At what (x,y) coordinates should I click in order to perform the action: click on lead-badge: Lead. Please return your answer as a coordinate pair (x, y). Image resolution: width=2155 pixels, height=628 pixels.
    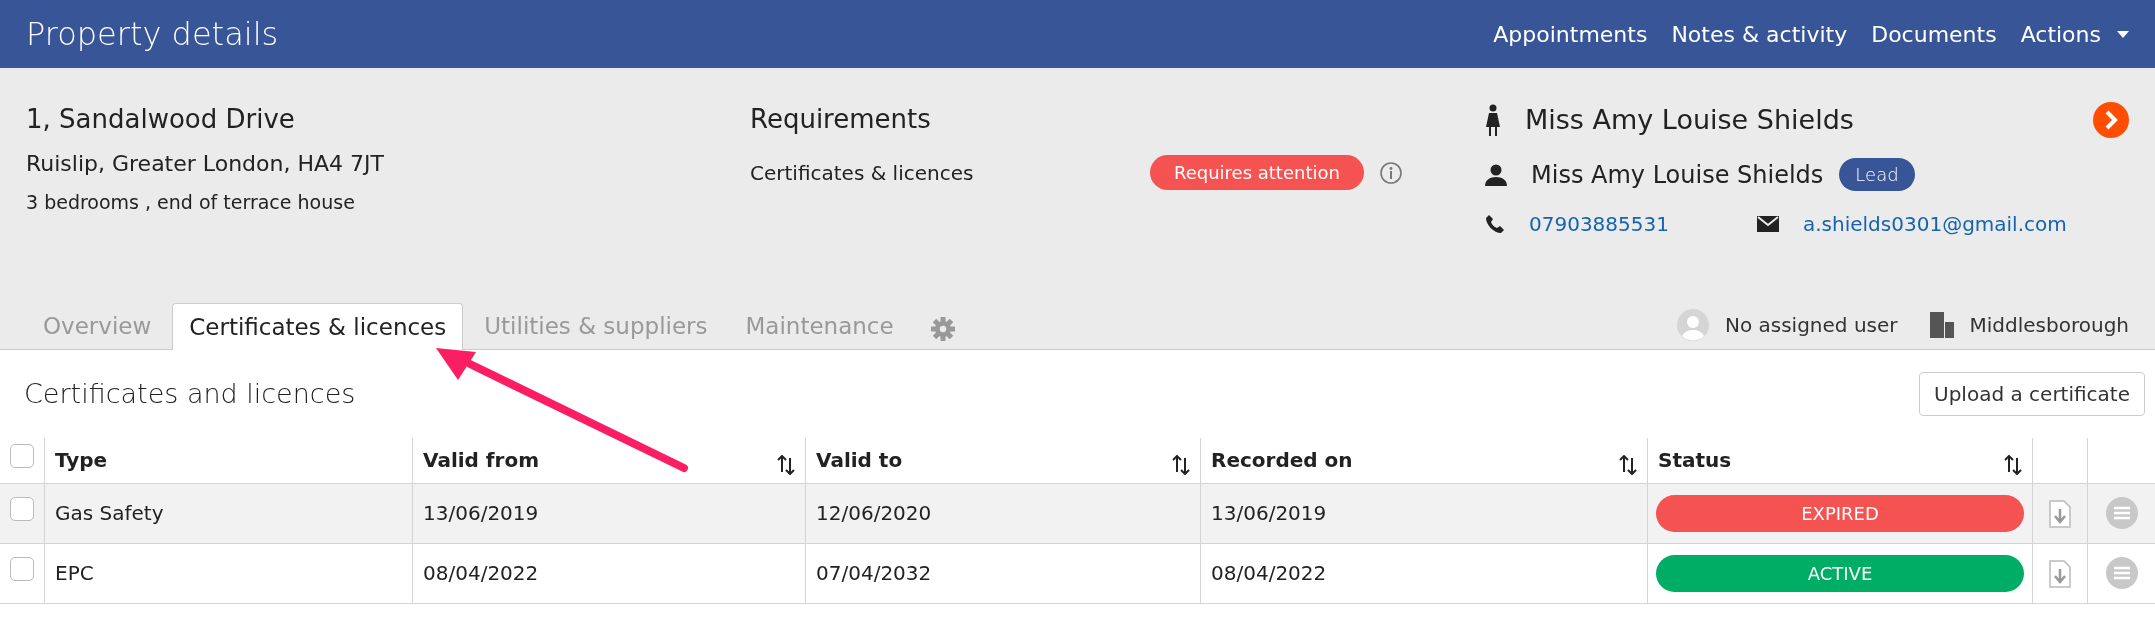
    Looking at the image, I should click on (1877, 174).